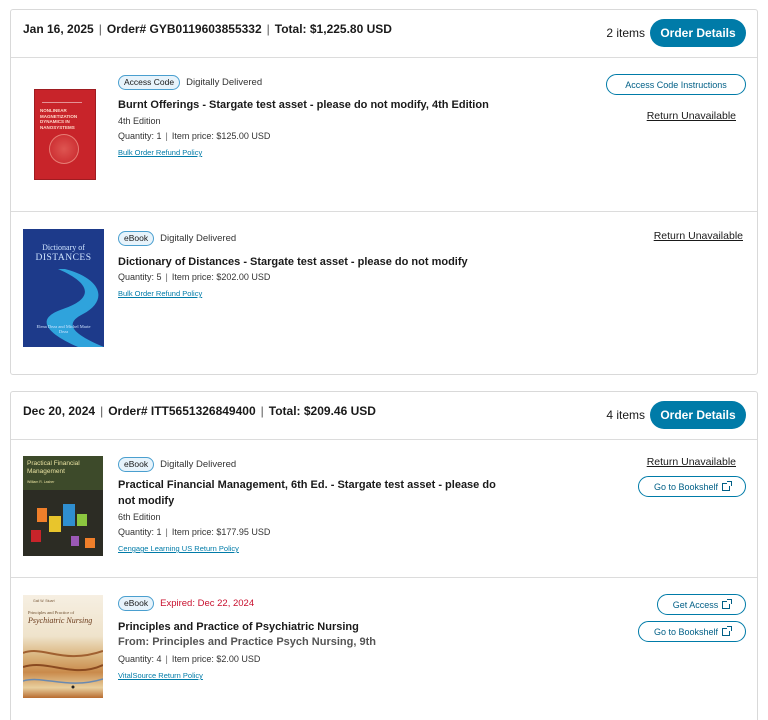 The image size is (768, 720). Describe the element at coordinates (625, 33) in the screenshot. I see `item-count: 2 items` at that location.